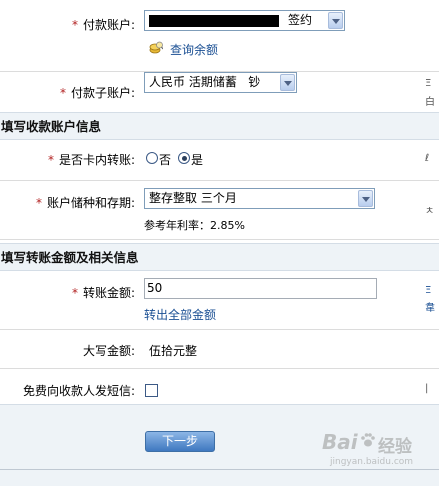 This screenshot has height=486, width=439. Describe the element at coordinates (197, 159) in the screenshot. I see `radio-yes-label: 是` at that location.